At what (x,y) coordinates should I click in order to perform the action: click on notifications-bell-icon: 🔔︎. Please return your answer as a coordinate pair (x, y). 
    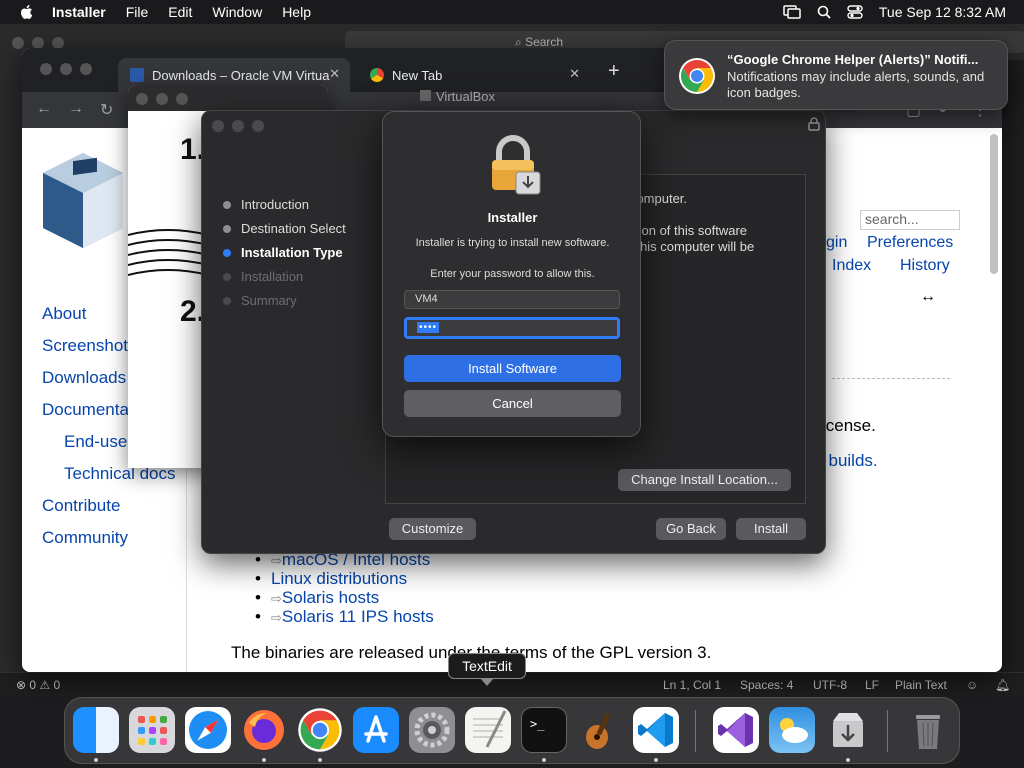
    Looking at the image, I should click on (1002, 685).